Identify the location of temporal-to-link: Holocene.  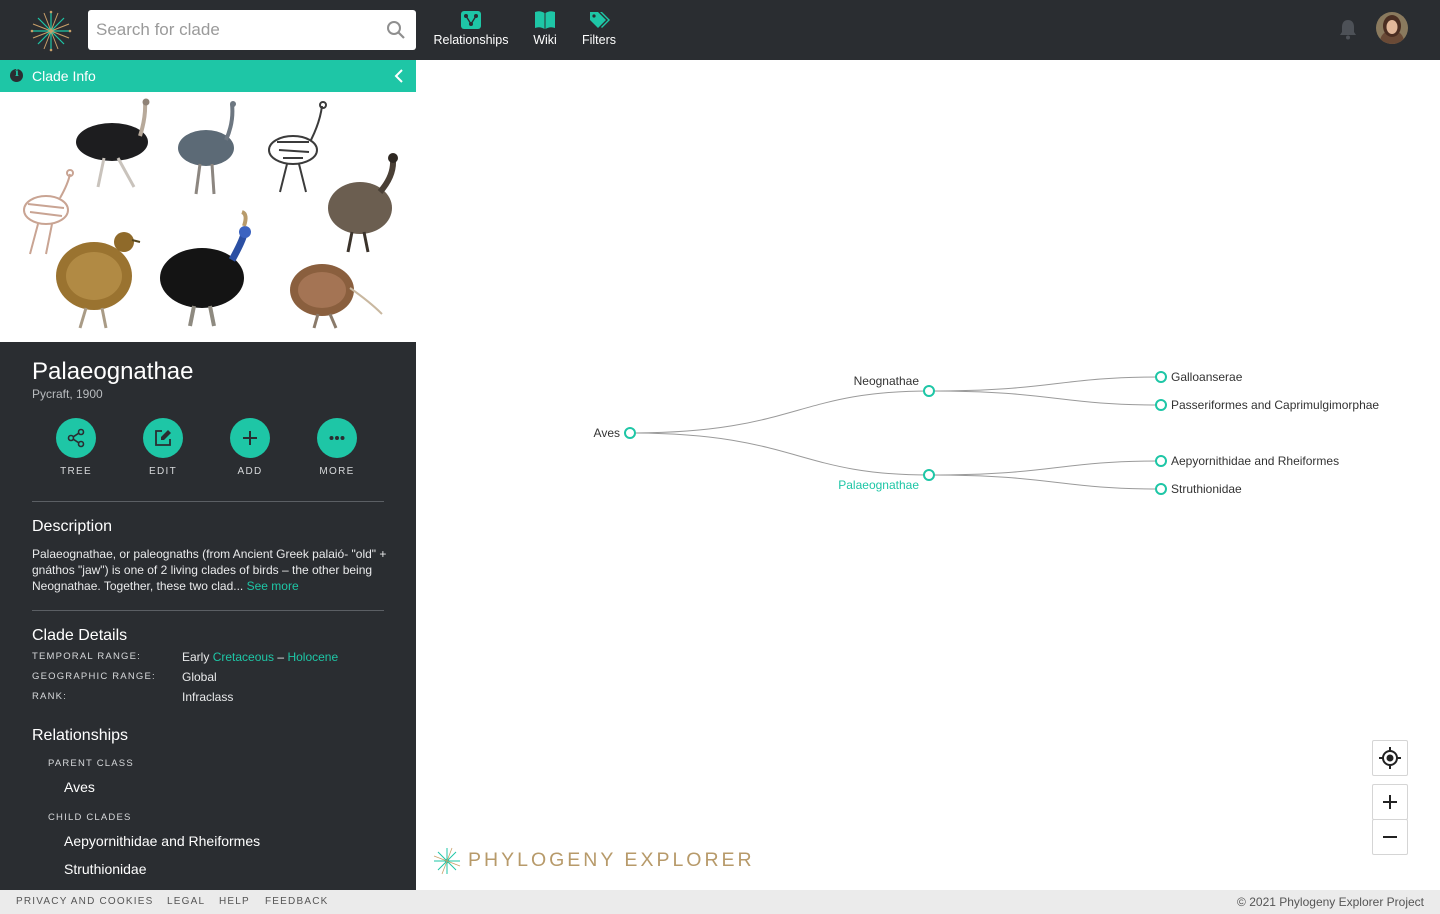
(312, 657).